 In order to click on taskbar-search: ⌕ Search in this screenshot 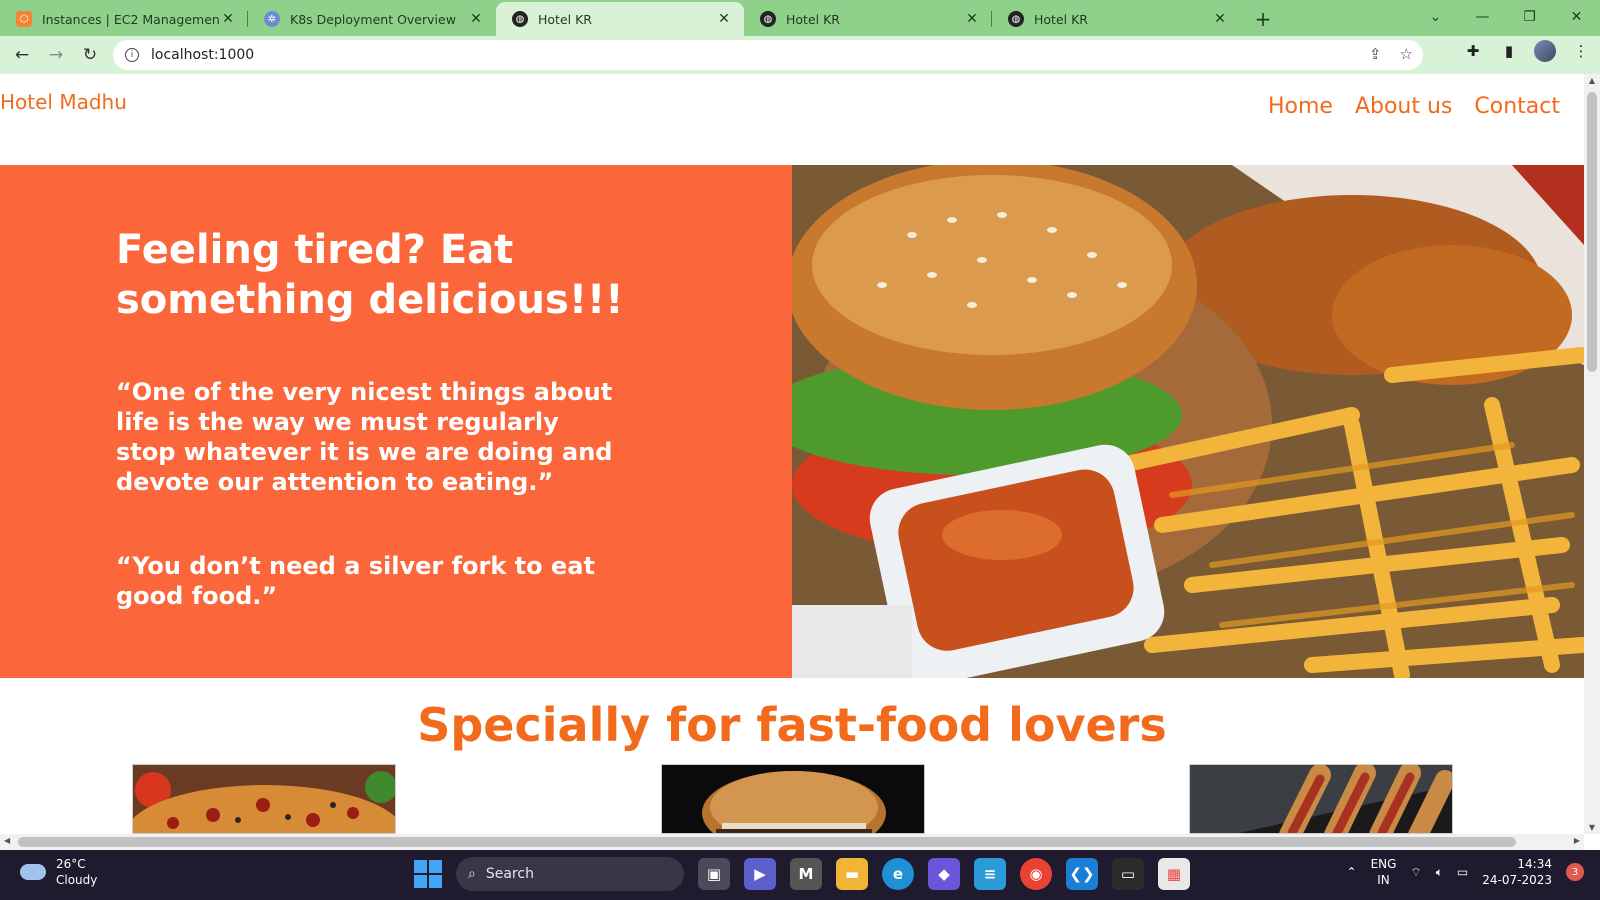, I will do `click(570, 874)`.